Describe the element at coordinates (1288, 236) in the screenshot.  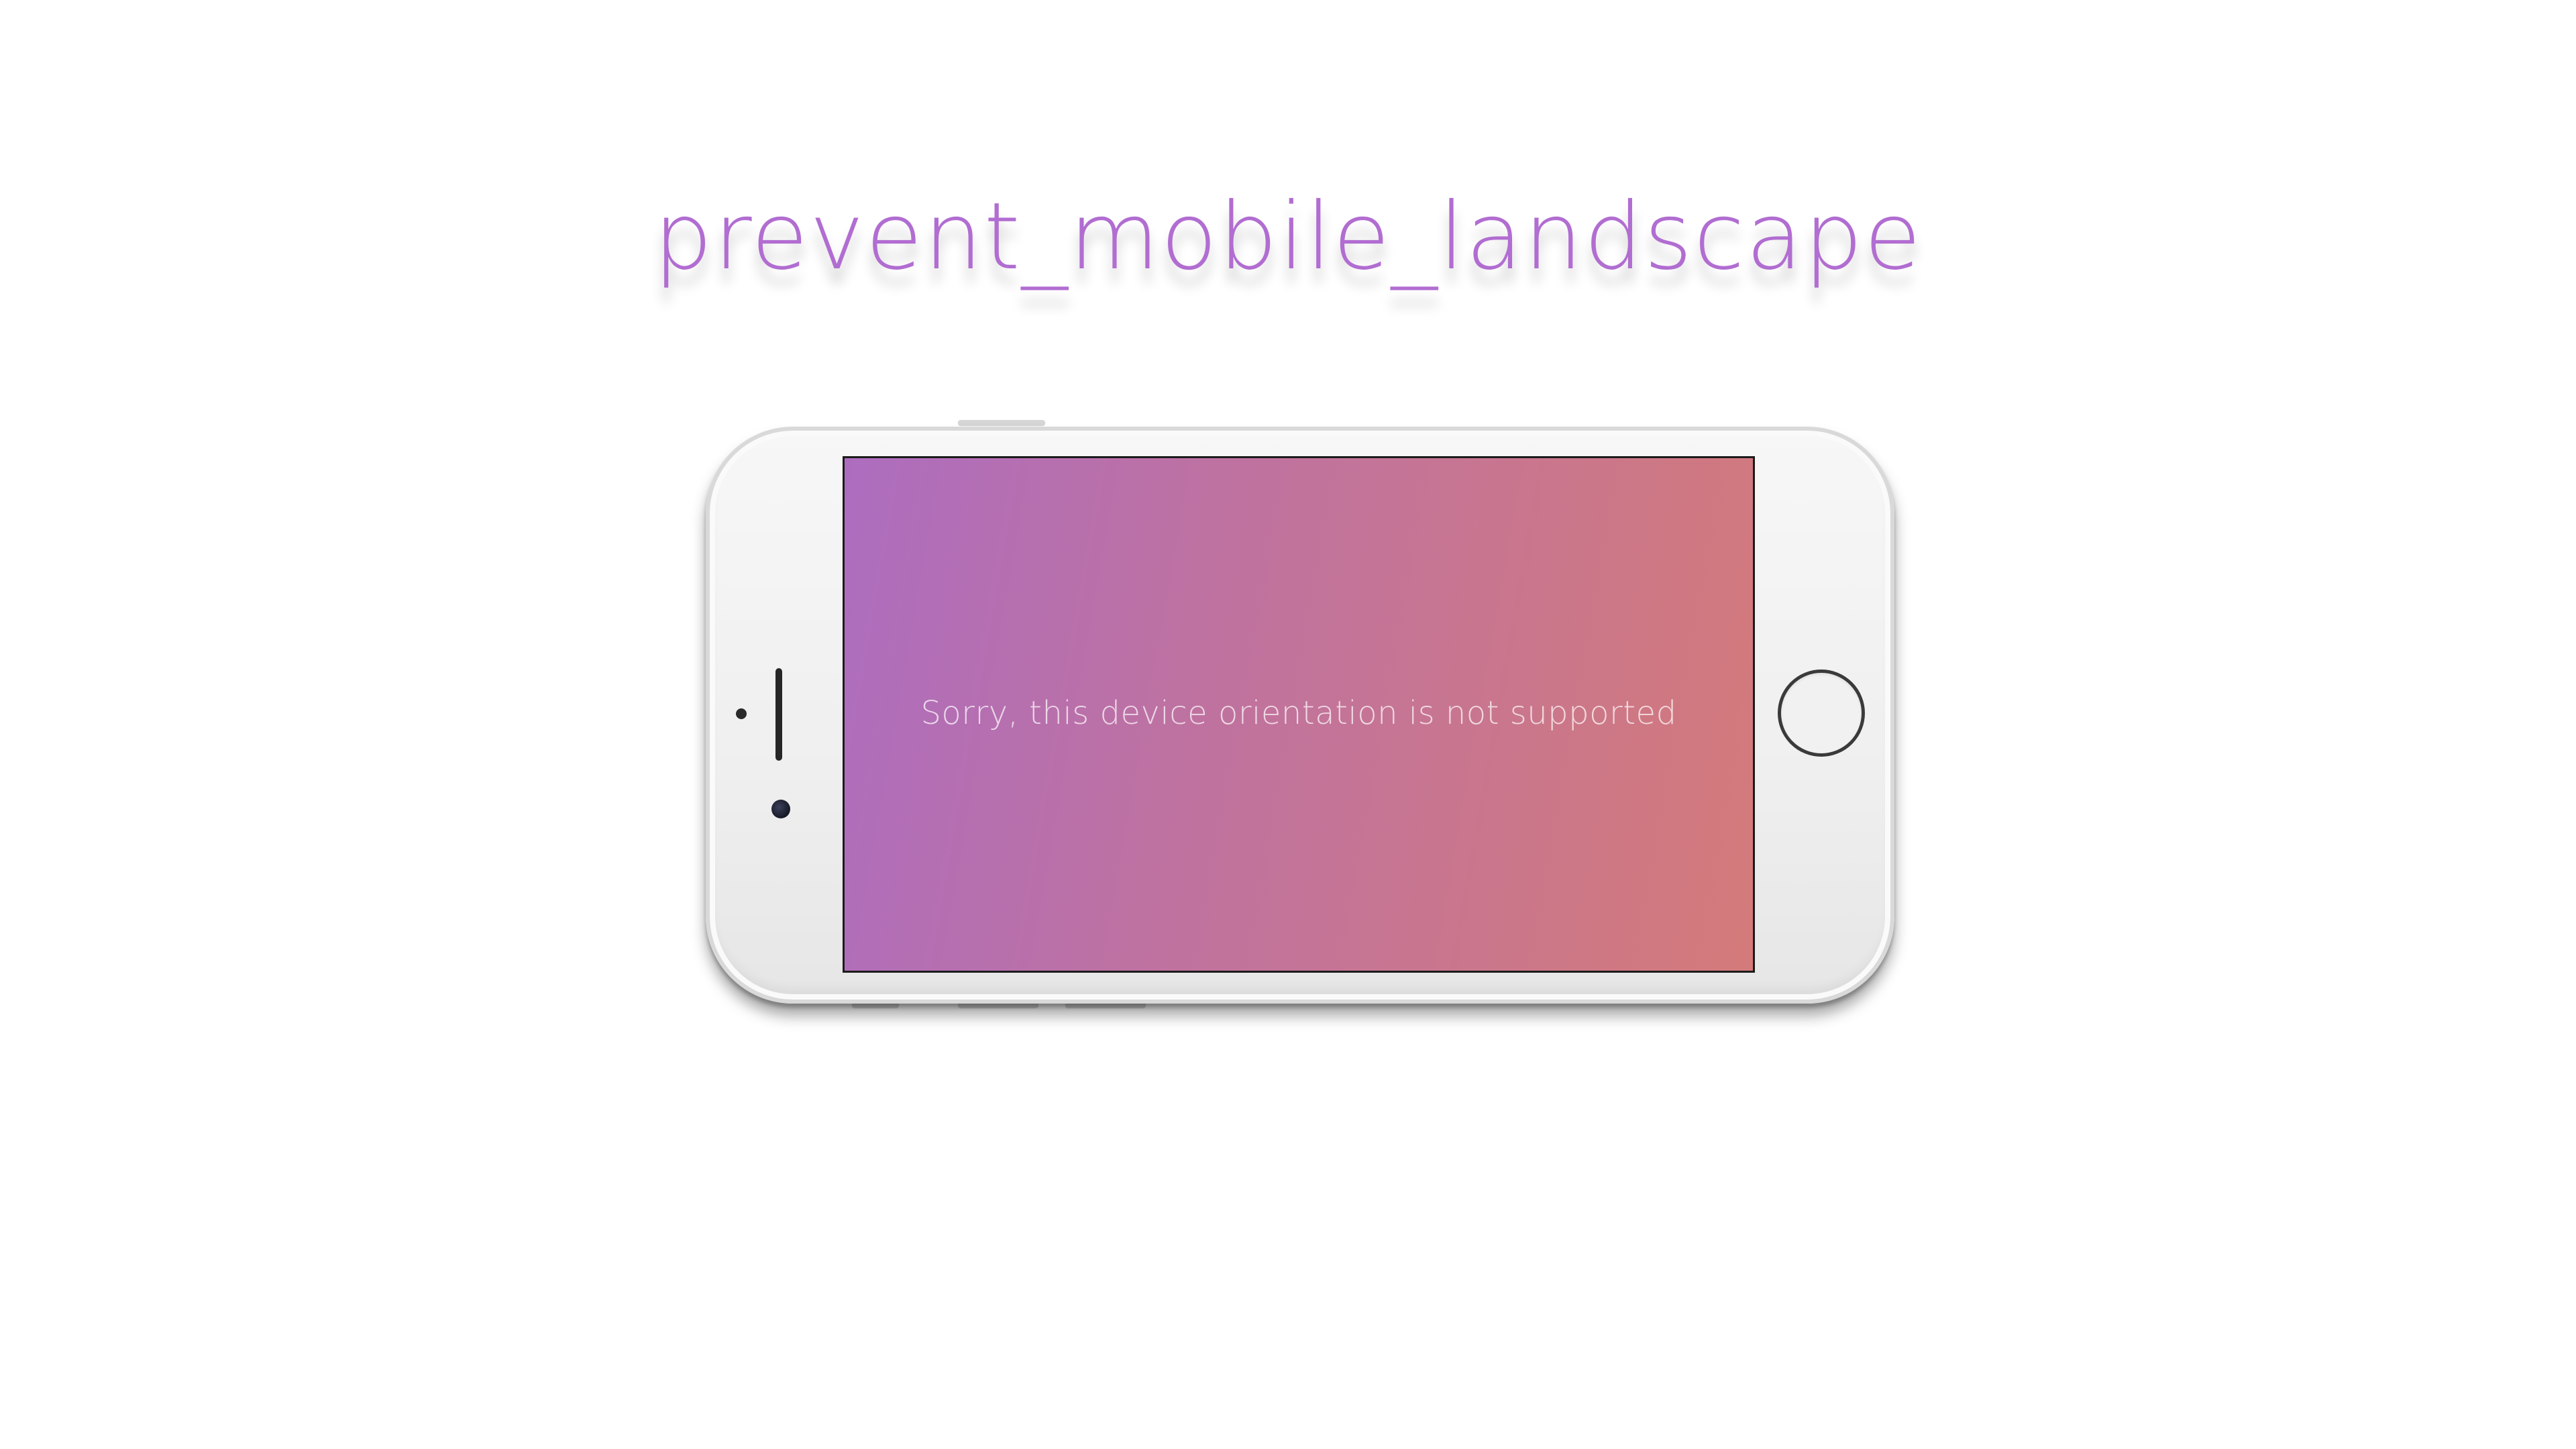
I see `page-title: prevent_mobile_landscape` at that location.